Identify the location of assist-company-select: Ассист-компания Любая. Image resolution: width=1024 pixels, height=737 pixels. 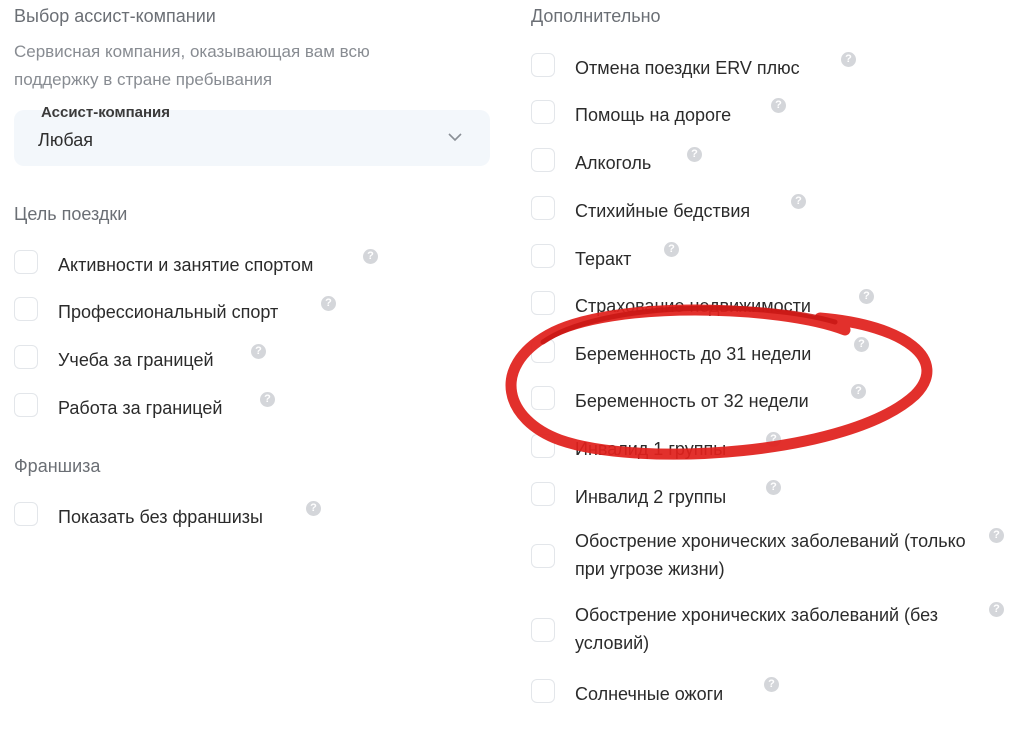
(252, 135).